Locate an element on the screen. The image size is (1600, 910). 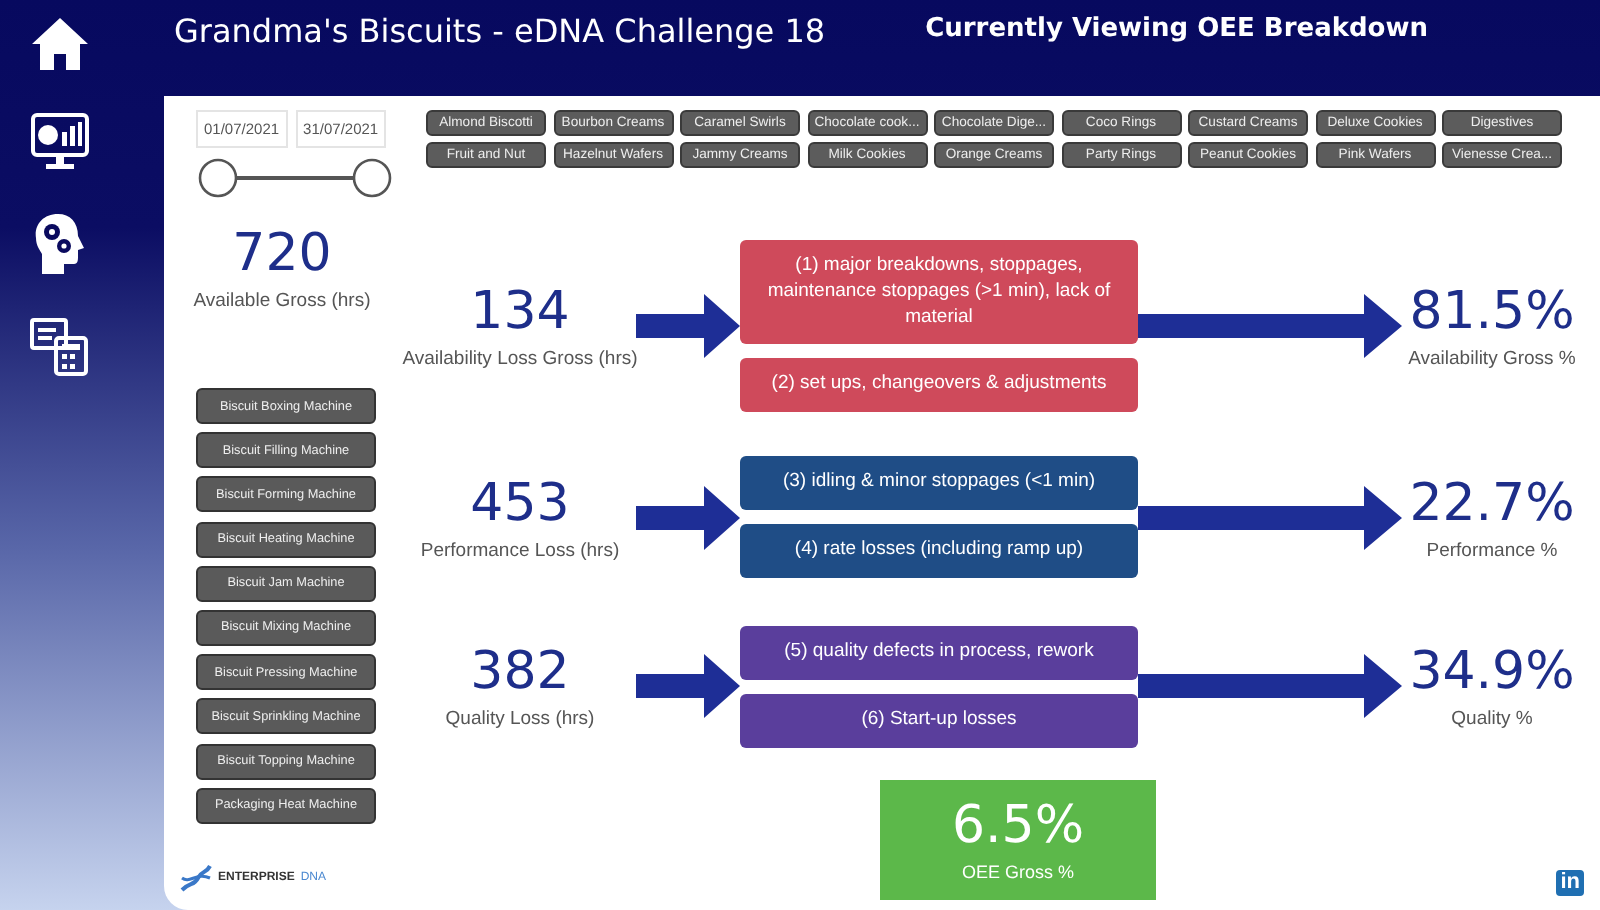
loss-value: 134 is located at coordinates (520, 312).